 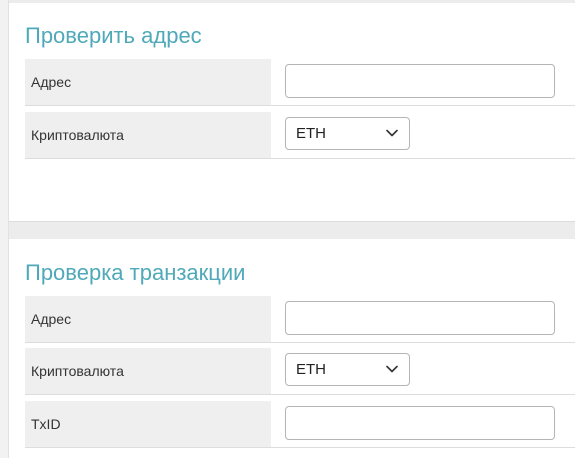 What do you see at coordinates (148, 82) in the screenshot?
I see `address-check-address-label: Адрес` at bounding box center [148, 82].